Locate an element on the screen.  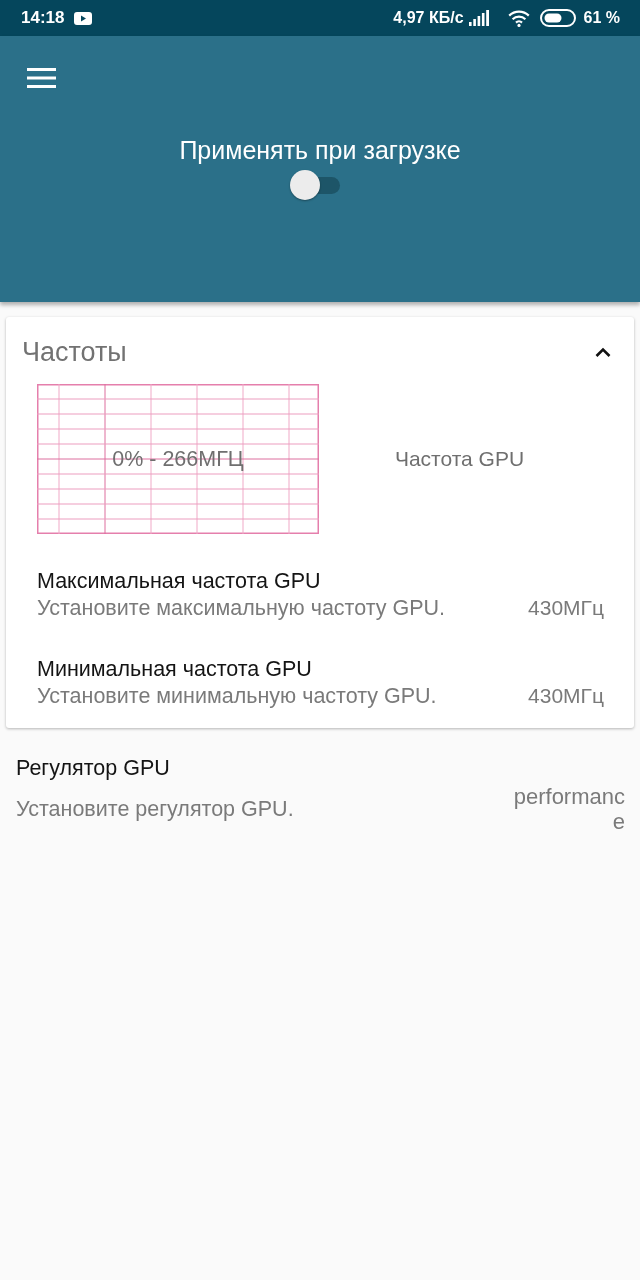
menu-icon is located at coordinates (41, 78).